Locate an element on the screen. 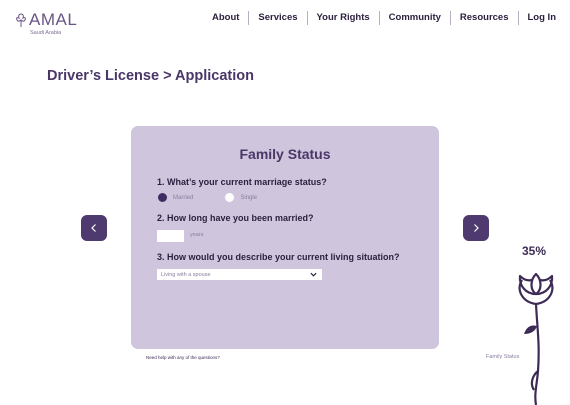  breadcrumb: Driver’s License > Application is located at coordinates (150, 76).